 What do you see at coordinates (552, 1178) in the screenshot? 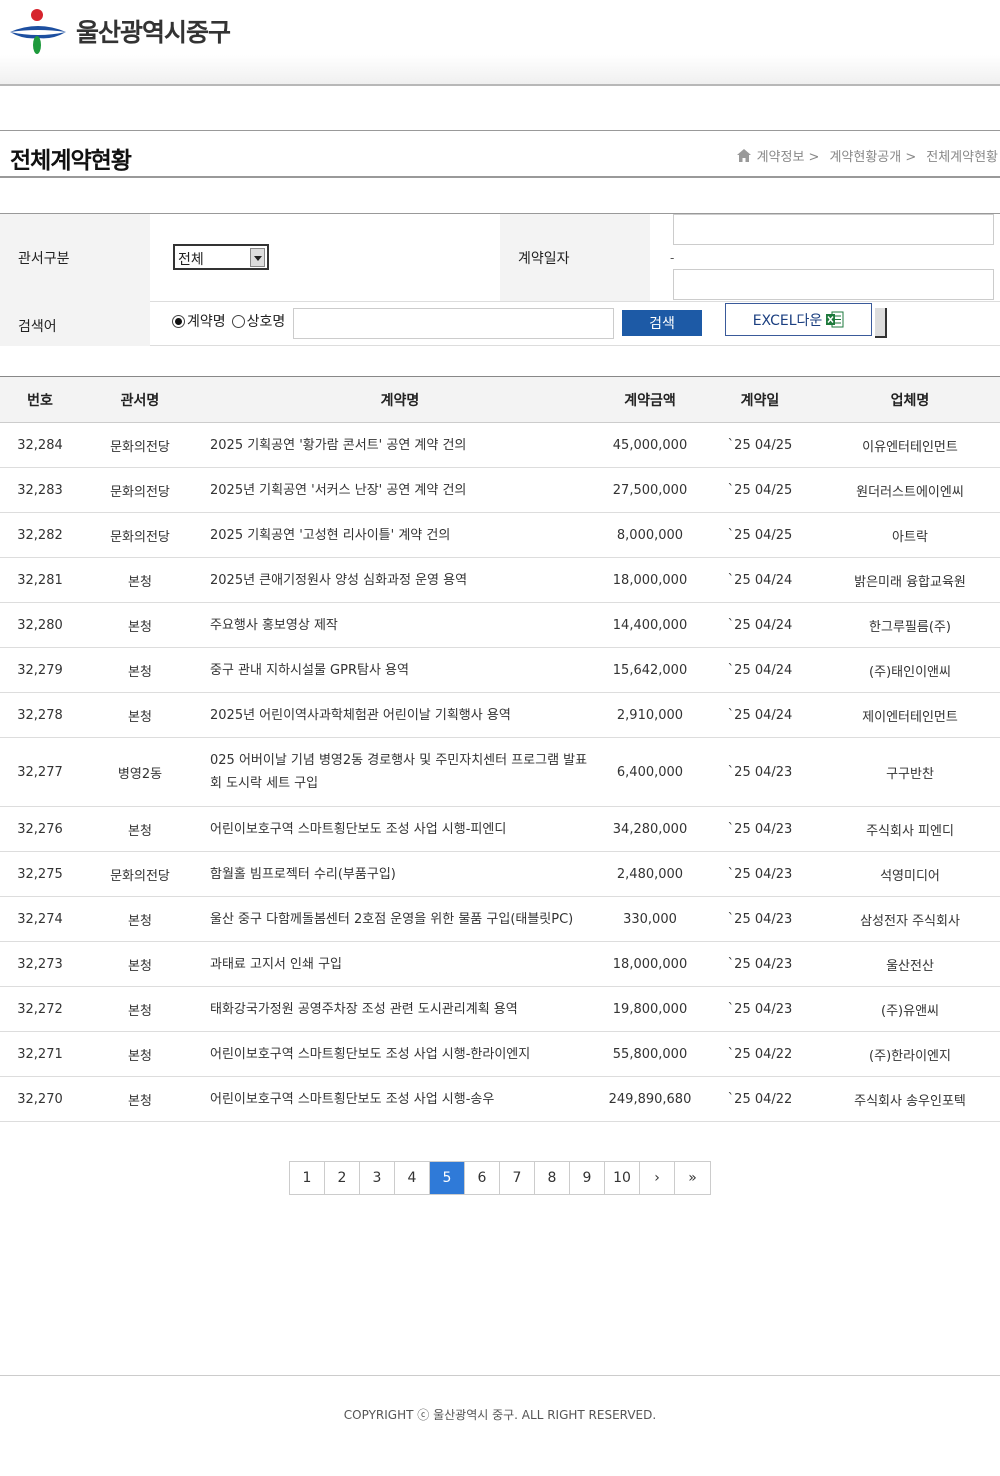
I see `page-button-8: 8` at bounding box center [552, 1178].